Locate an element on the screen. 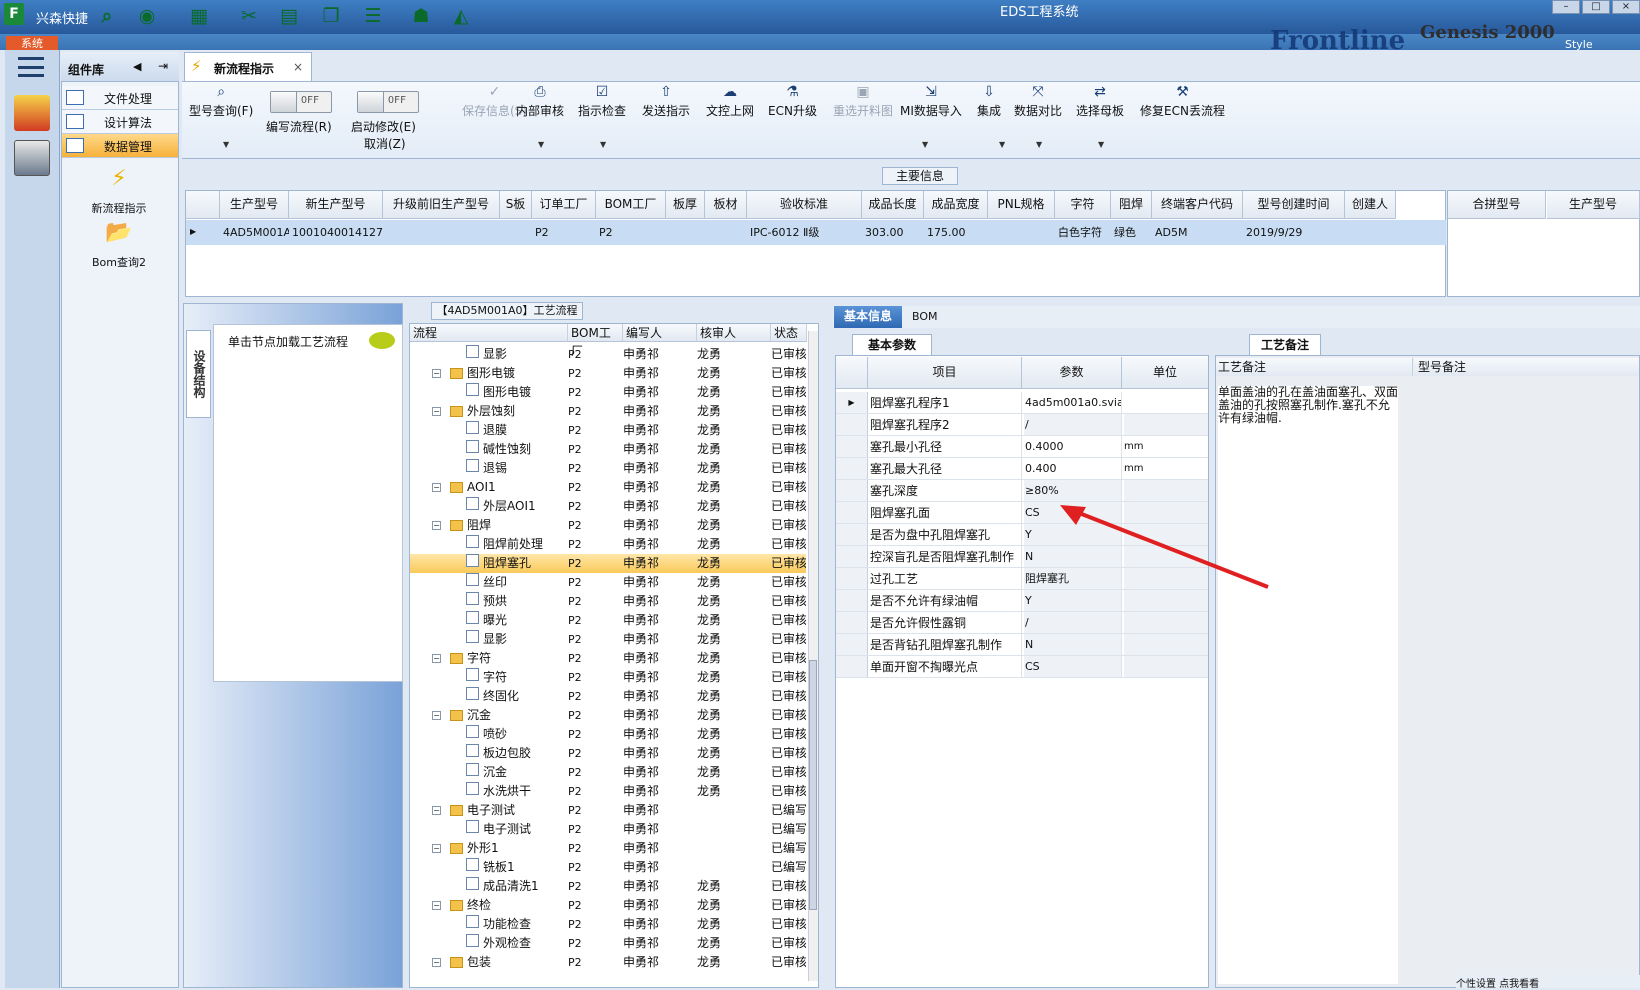 Image resolution: width=1640 pixels, height=990 pixels. toolbar-button: ⇧ 发送指示 is located at coordinates (666, 101).